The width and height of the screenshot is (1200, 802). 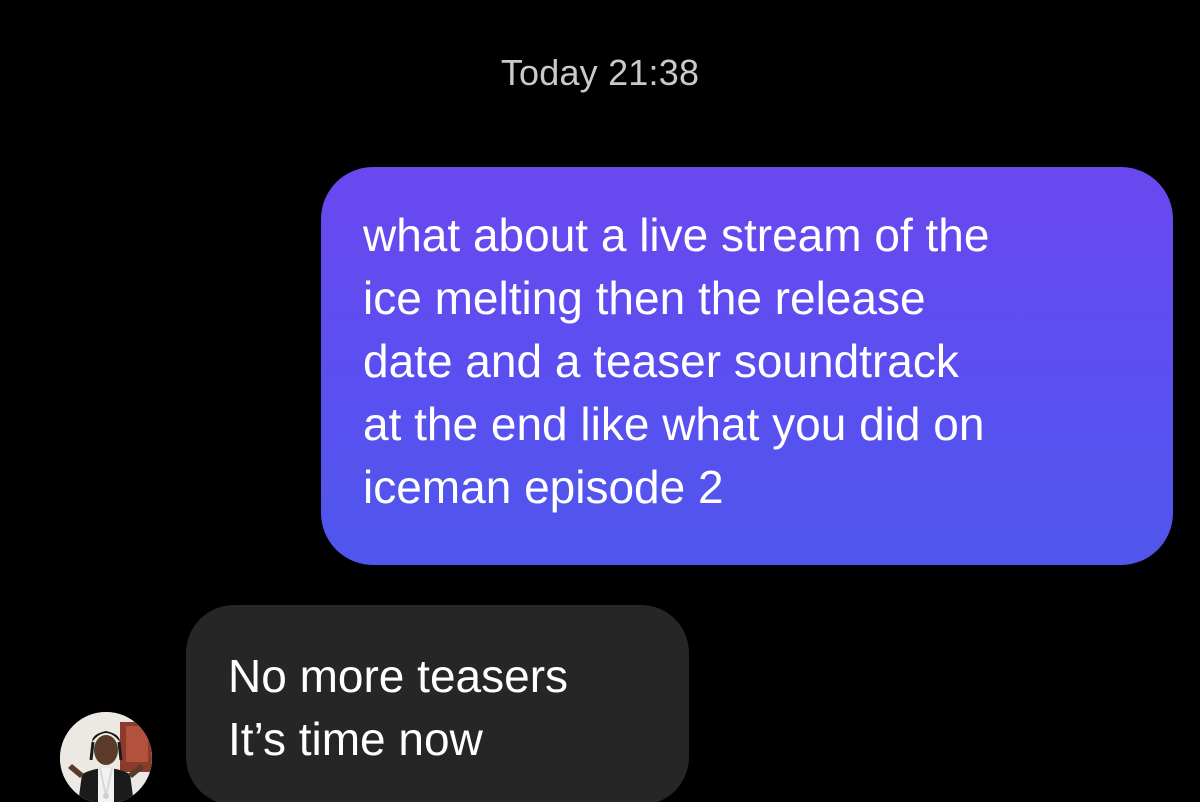 I want to click on avatar-photo-icon, so click(x=106, y=757).